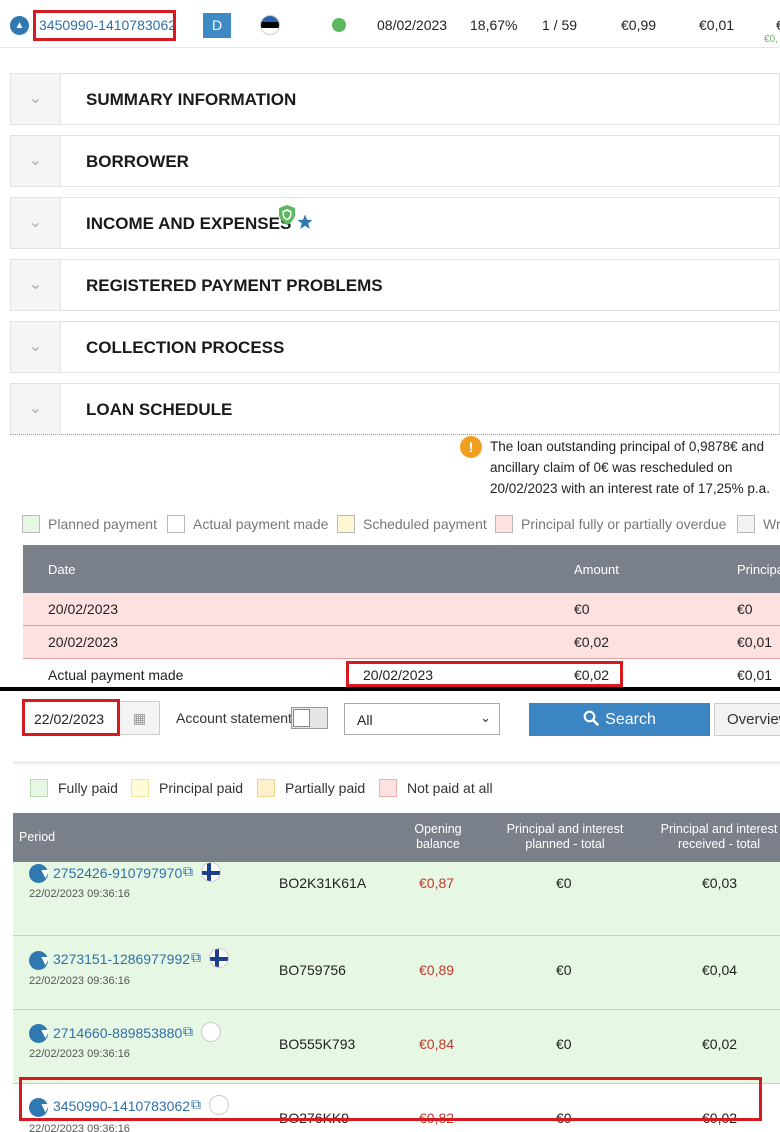 The height and width of the screenshot is (1132, 780). I want to click on col-period: Period, so click(37, 837).